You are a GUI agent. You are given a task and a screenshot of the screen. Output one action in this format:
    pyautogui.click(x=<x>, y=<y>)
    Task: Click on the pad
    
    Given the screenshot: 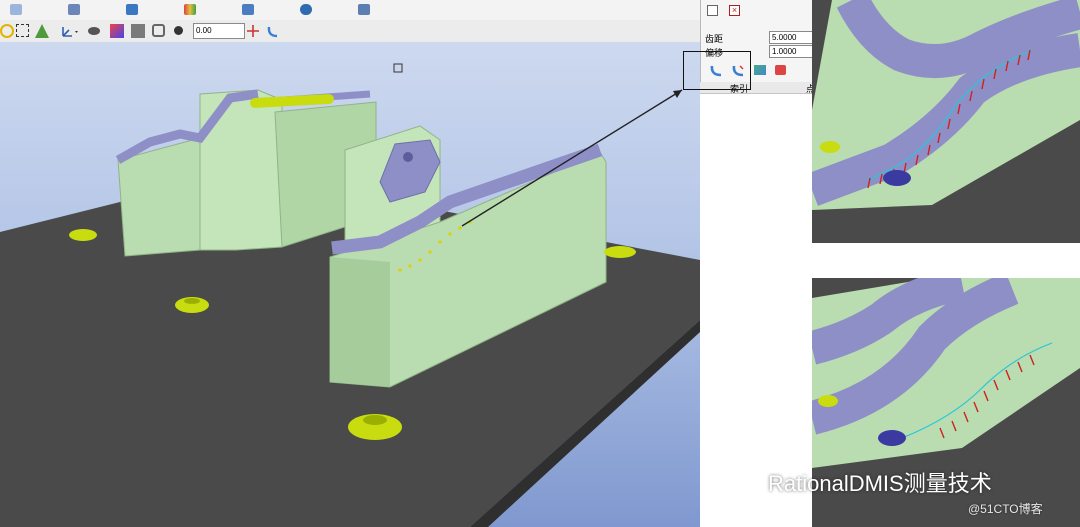 What is the action you would take?
    pyautogui.click(x=83, y=235)
    